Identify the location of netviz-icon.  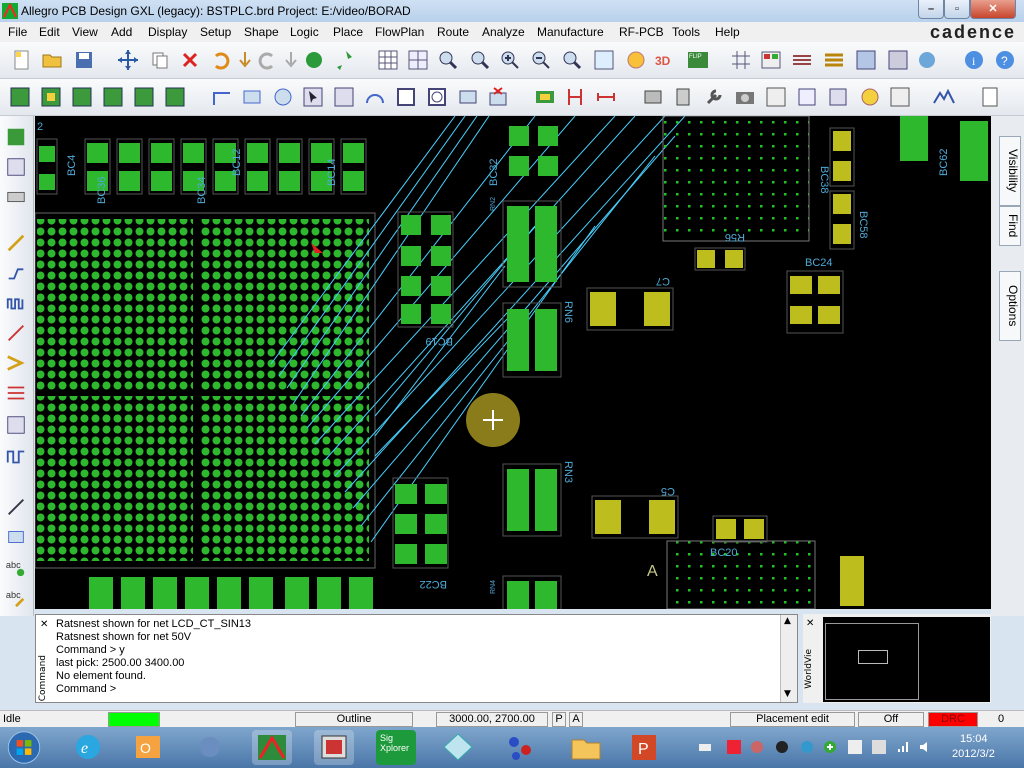
(520, 747).